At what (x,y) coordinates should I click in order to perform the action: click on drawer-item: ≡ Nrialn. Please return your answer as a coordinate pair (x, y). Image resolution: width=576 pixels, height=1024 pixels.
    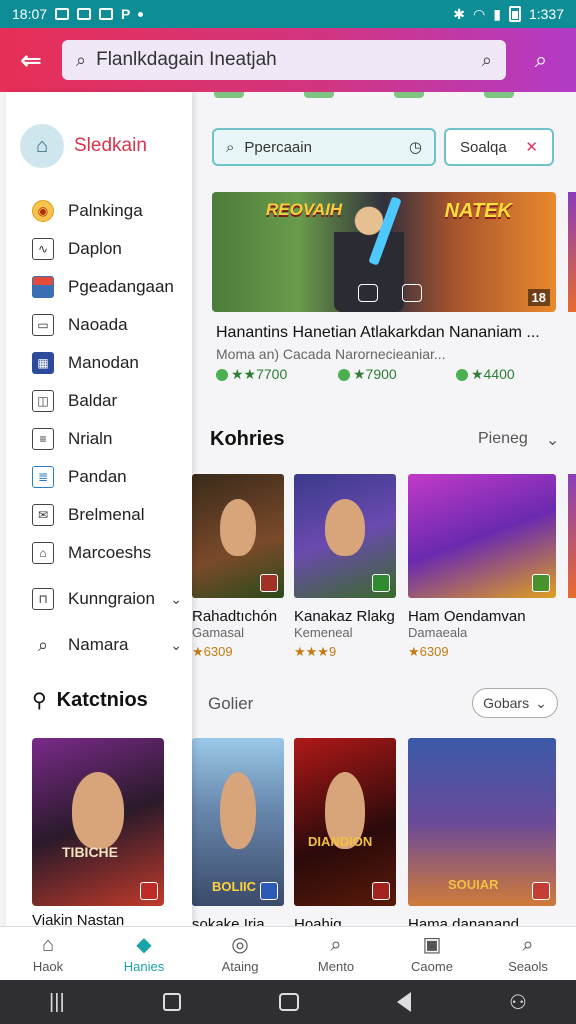
    Looking at the image, I should click on (112, 439).